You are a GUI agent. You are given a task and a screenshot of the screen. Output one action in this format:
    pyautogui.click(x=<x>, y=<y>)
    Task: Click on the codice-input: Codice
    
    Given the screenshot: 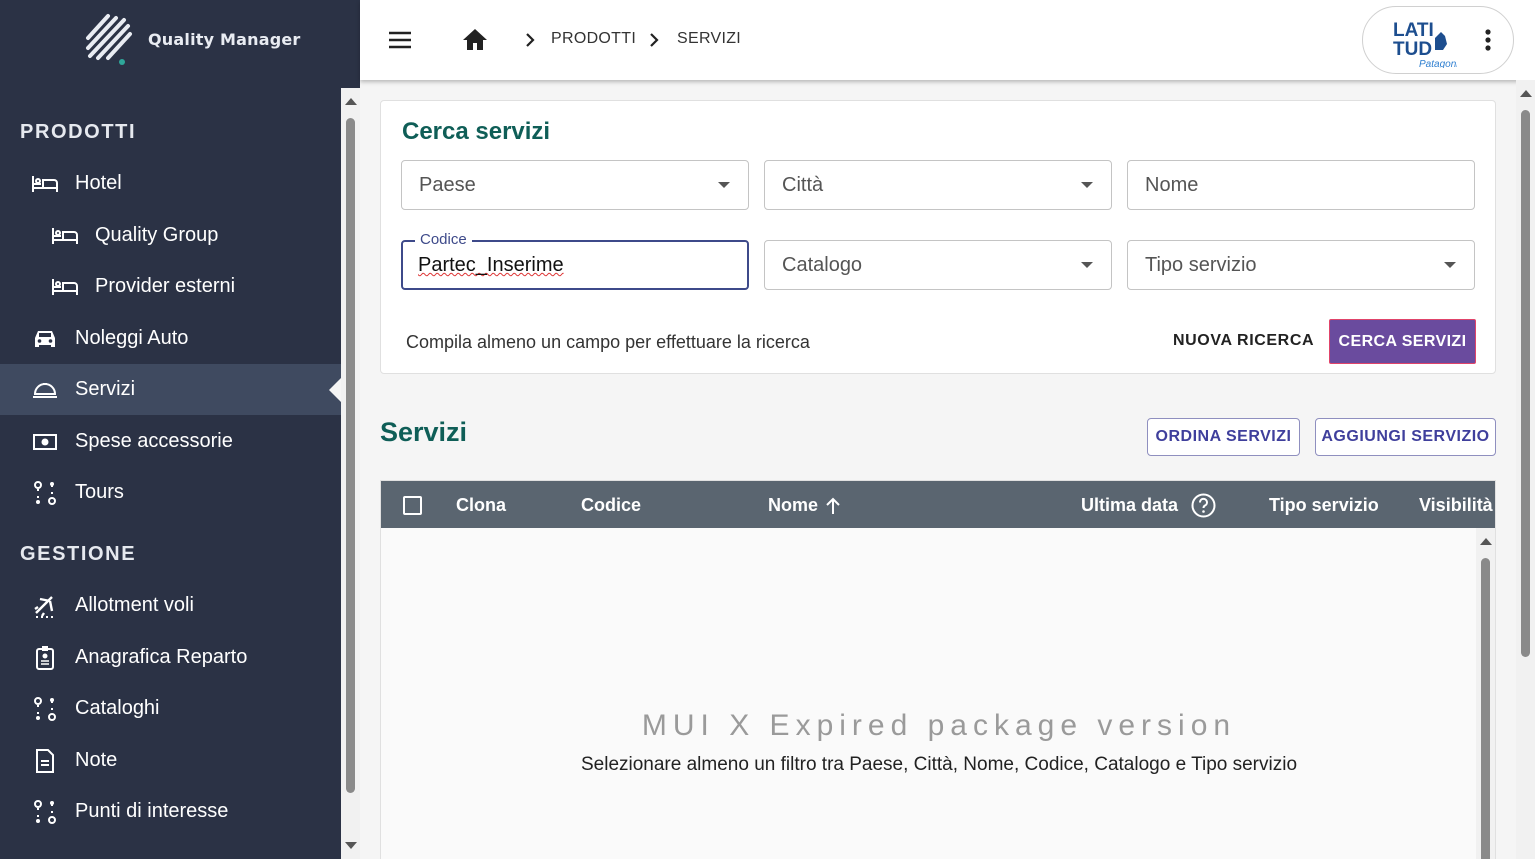 What is the action you would take?
    pyautogui.click(x=575, y=260)
    